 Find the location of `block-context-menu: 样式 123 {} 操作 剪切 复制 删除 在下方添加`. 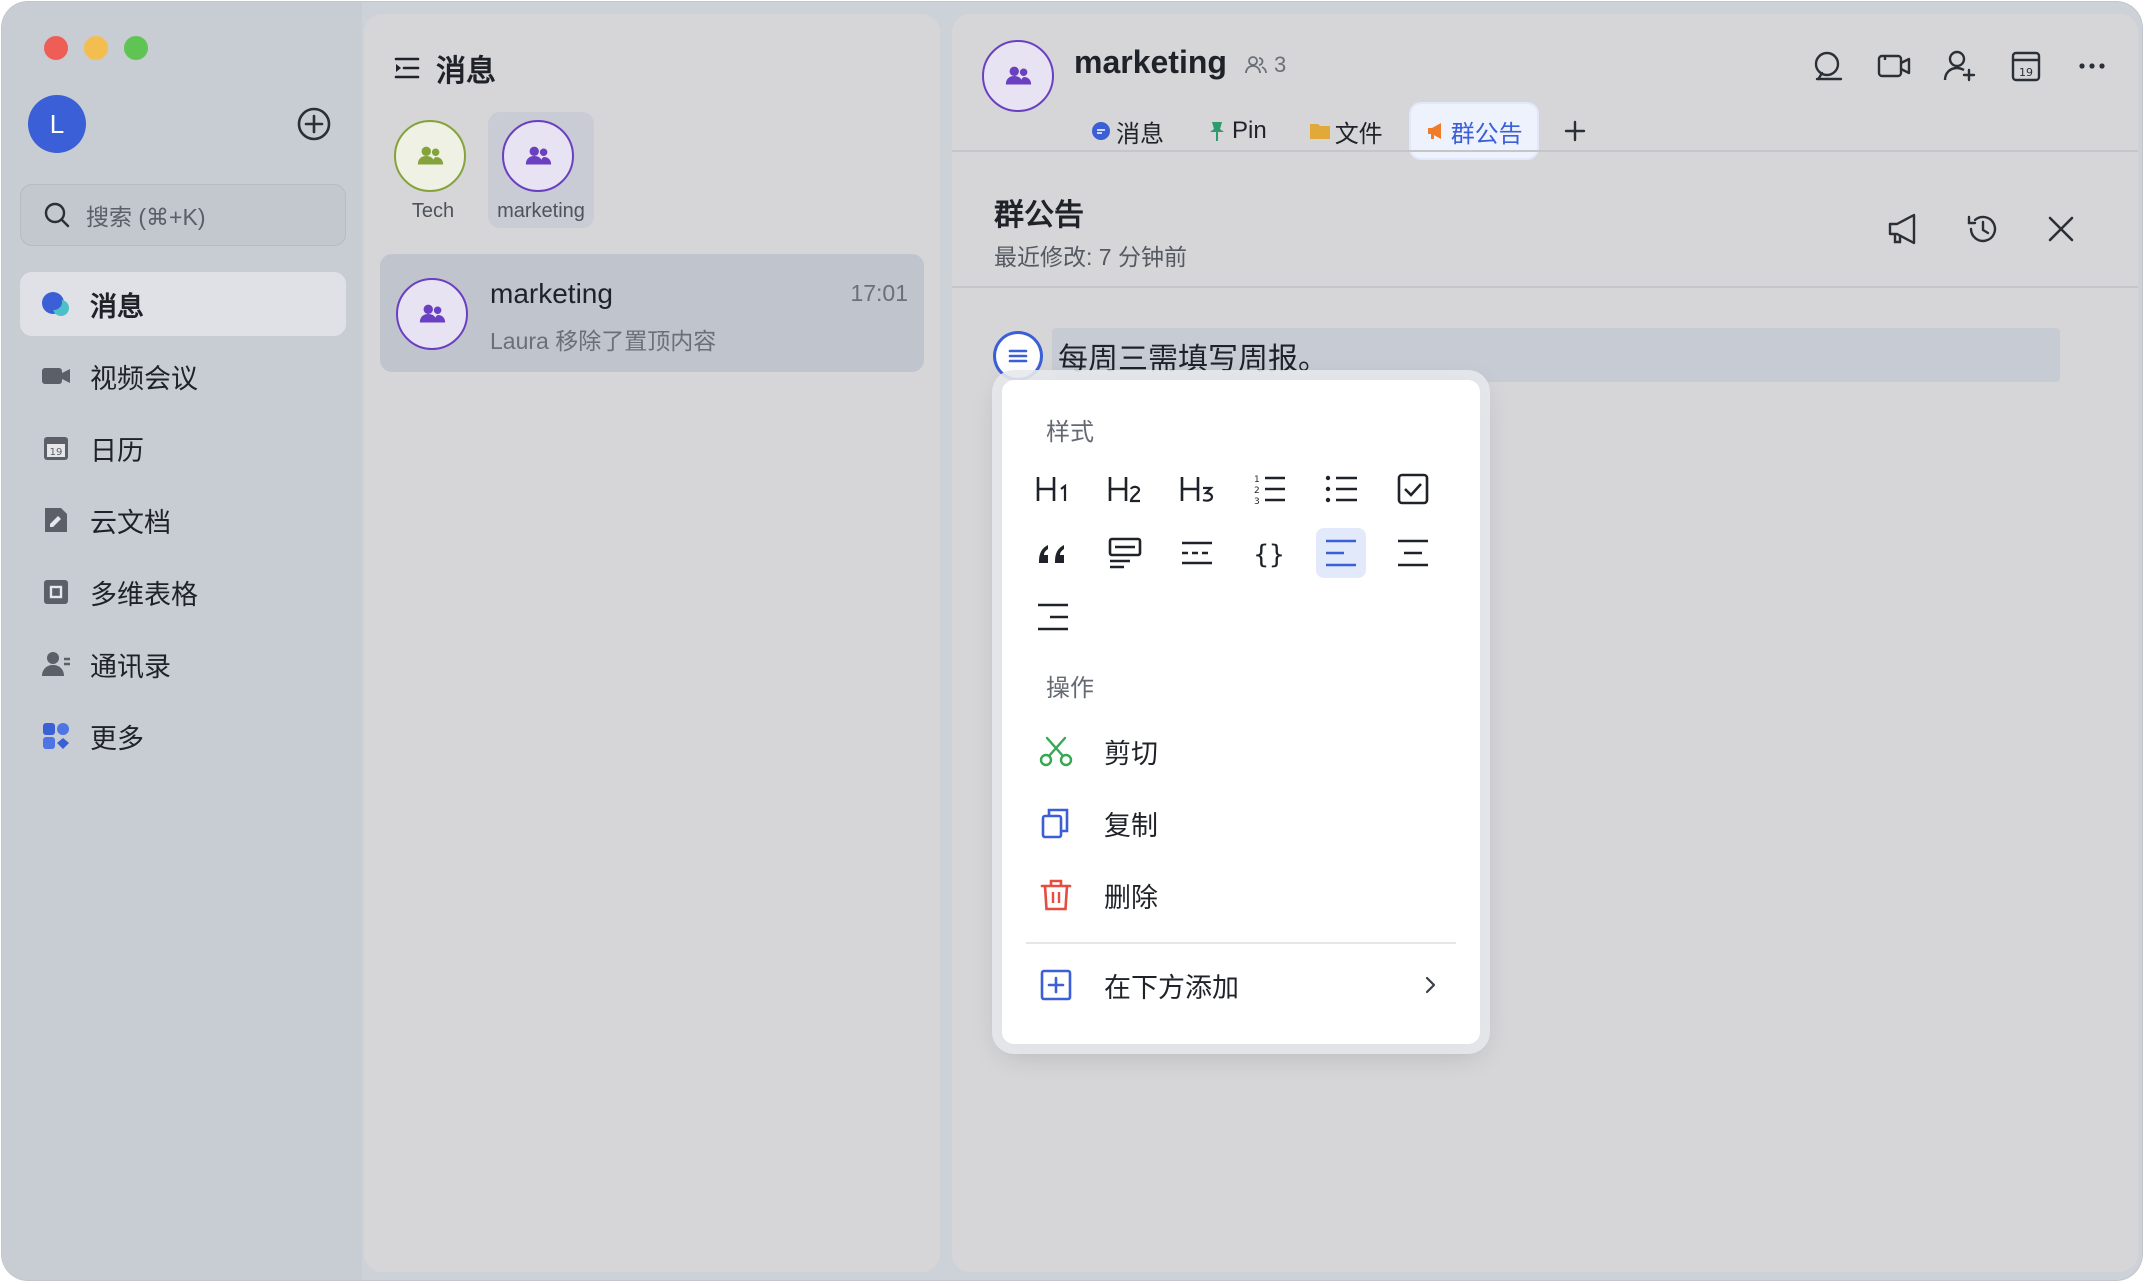

block-context-menu: 样式 123 {} 操作 剪切 复制 删除 在下方添加 is located at coordinates (1241, 712).